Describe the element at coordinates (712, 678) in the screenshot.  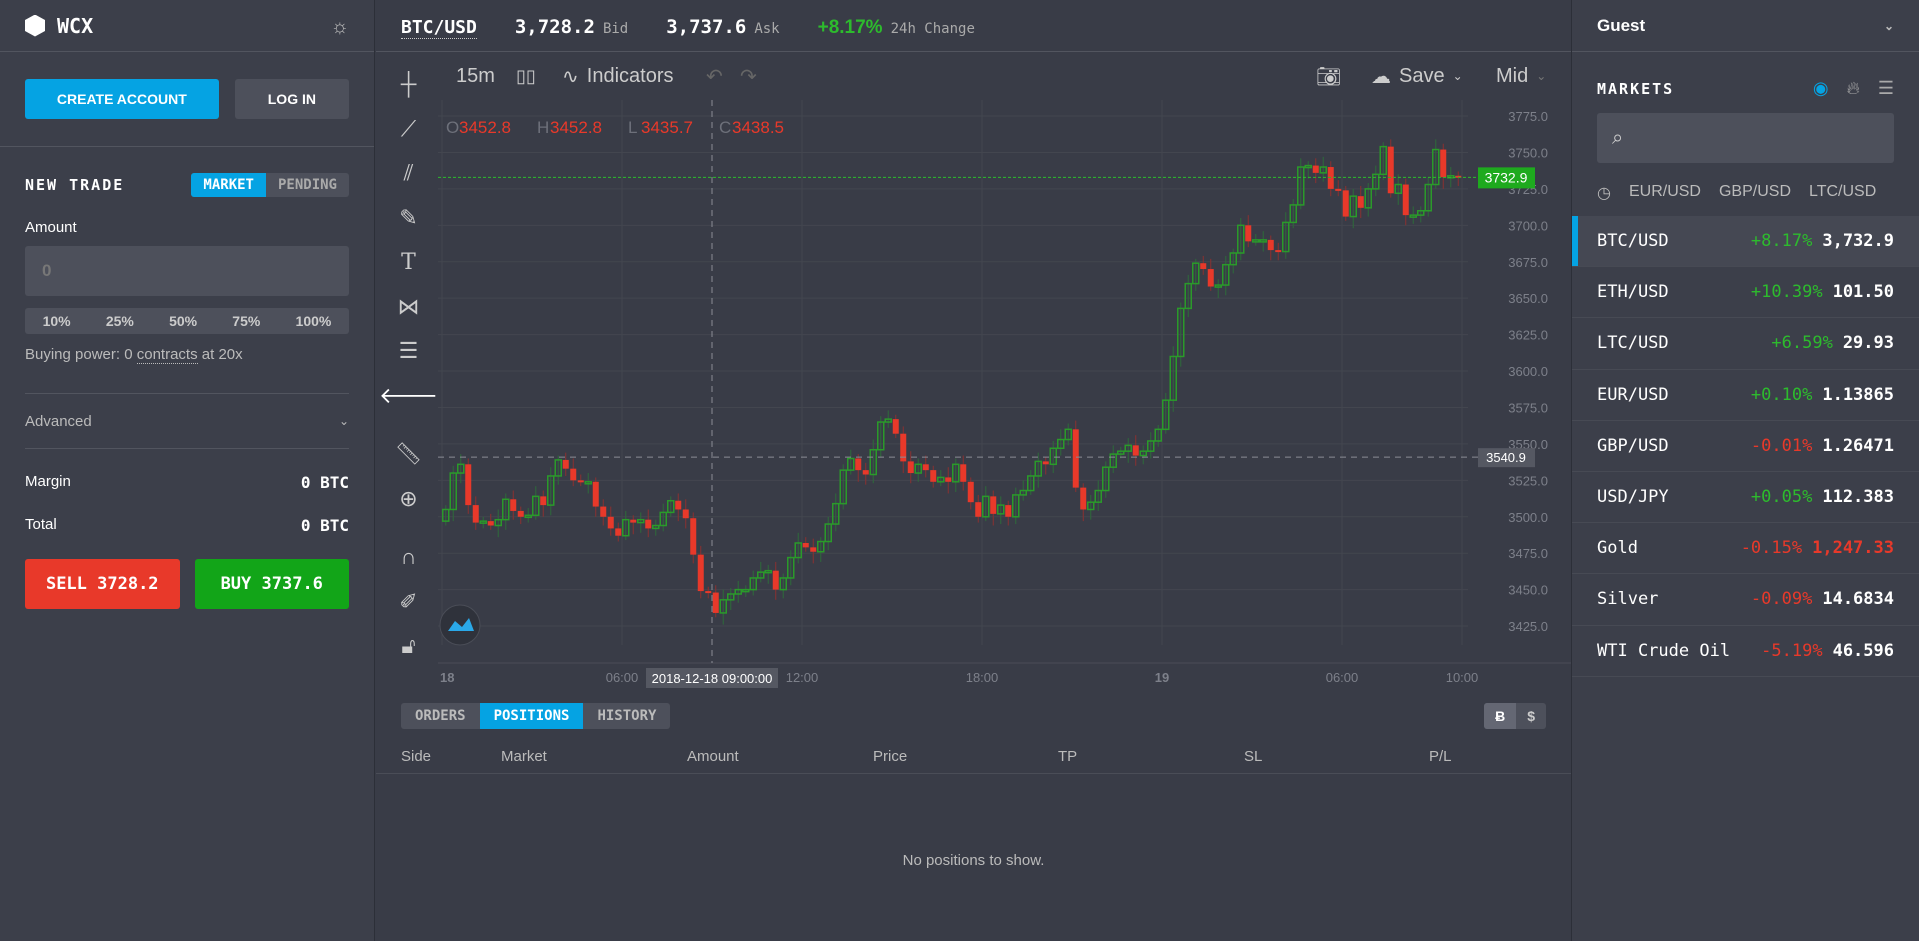
I see `crosshair-time-label: 2018-12-18 09:00:00` at that location.